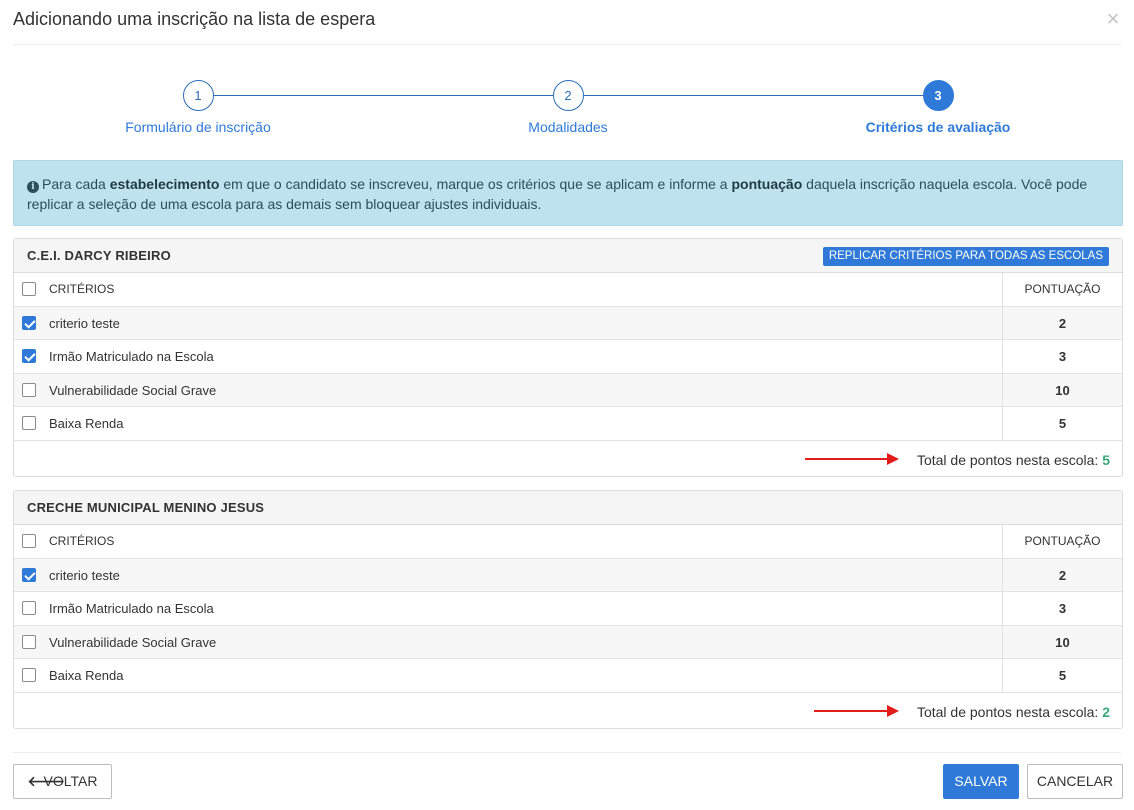  What do you see at coordinates (146, 507) in the screenshot?
I see `school-name: CRECHE MUNICIPAL MENINO JESUS` at bounding box center [146, 507].